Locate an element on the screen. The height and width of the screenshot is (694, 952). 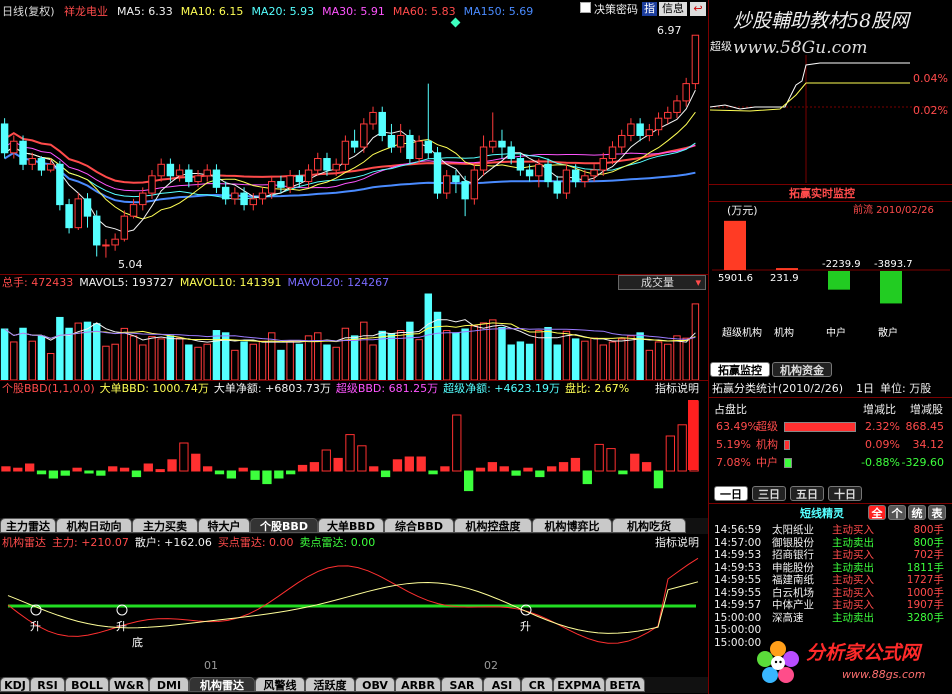
elf-filter-button: 表 is located at coordinates (937, 512).